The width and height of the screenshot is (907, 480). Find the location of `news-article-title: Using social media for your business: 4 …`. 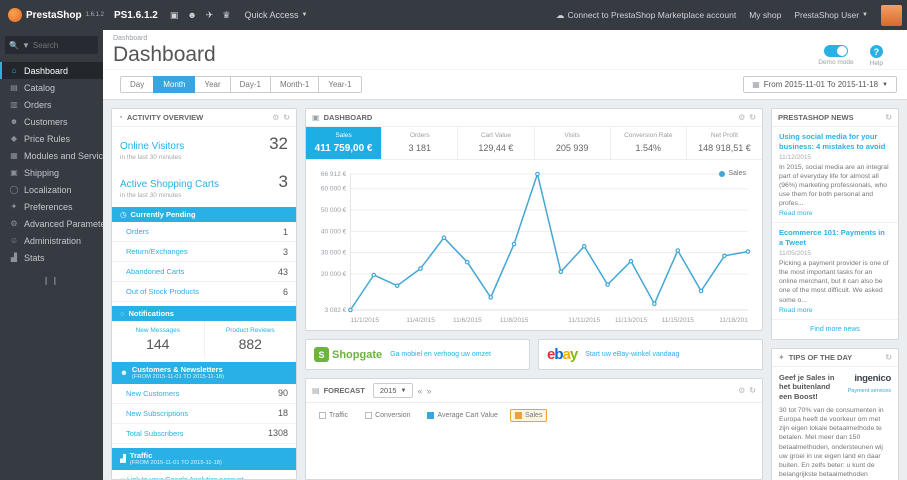

news-article-title: Using social media for your business: 4 … is located at coordinates (835, 142).